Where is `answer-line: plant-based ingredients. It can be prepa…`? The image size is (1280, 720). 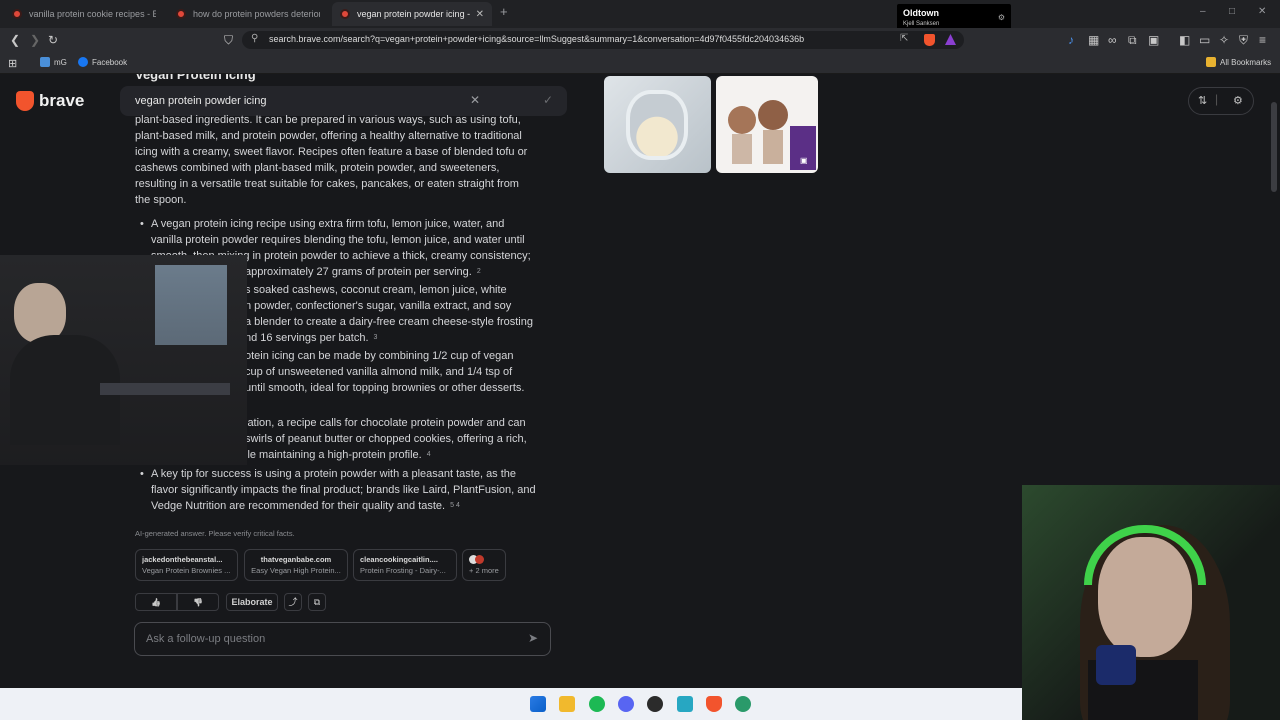
answer-line: plant-based ingredients. It can be prepa… is located at coordinates (328, 120).